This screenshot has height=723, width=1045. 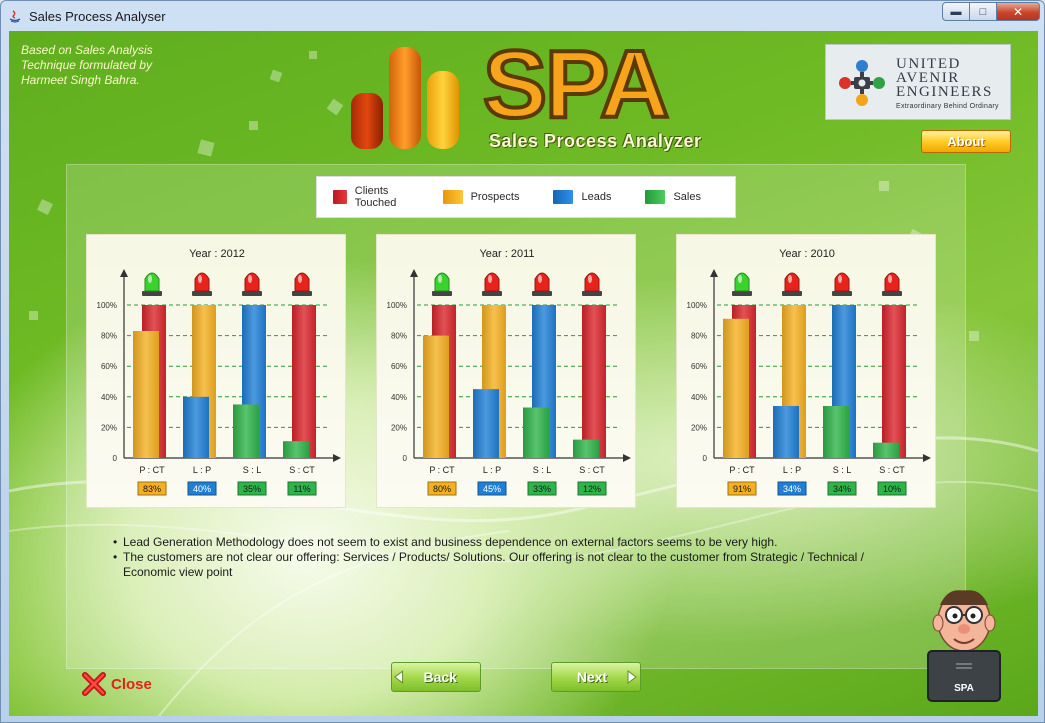 What do you see at coordinates (705, 458) in the screenshot?
I see `y-tick-label: 0` at bounding box center [705, 458].